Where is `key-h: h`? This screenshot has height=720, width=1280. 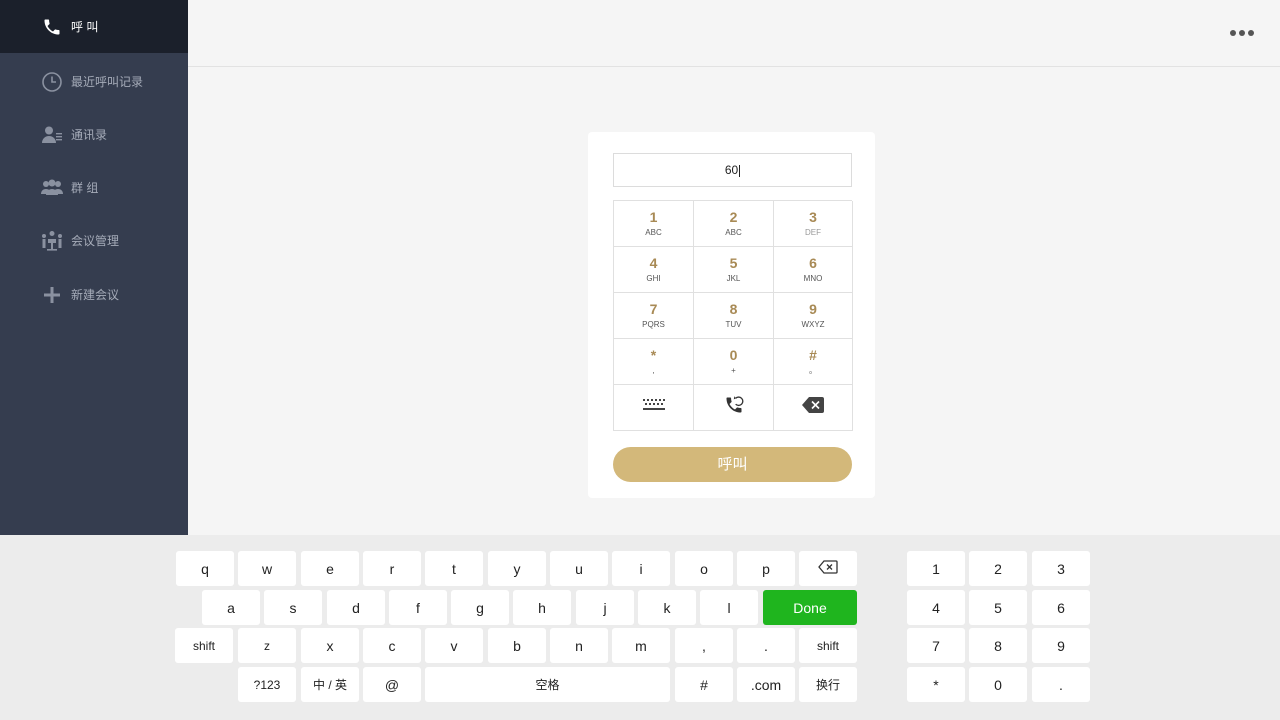
key-h: h is located at coordinates (542, 607).